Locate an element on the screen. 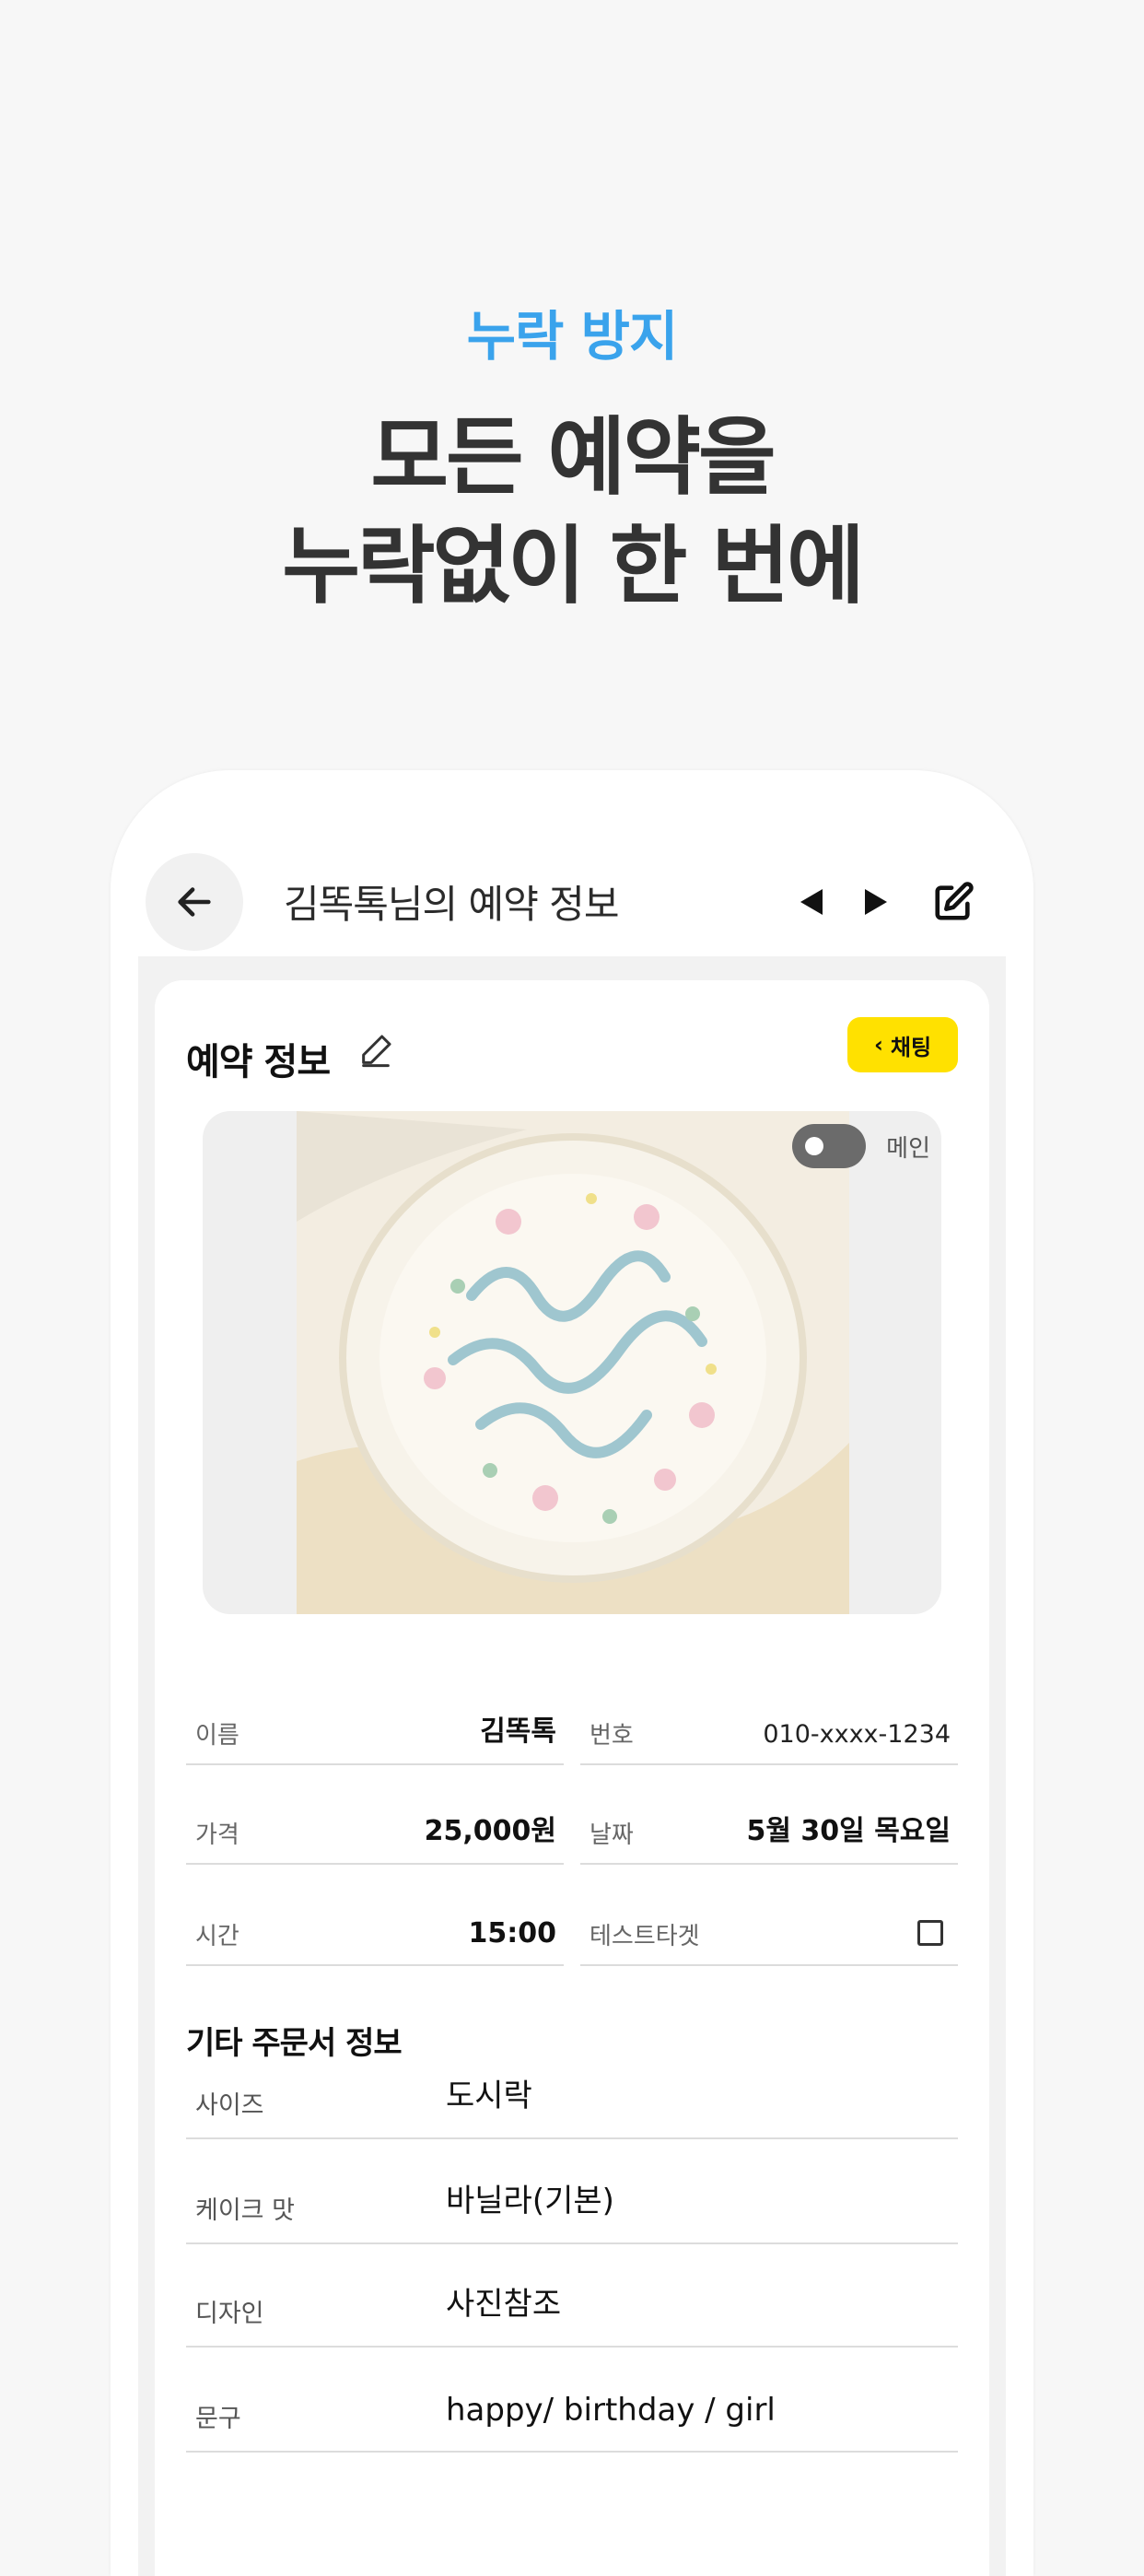  section-title: 예약 정보 is located at coordinates (258, 1062).